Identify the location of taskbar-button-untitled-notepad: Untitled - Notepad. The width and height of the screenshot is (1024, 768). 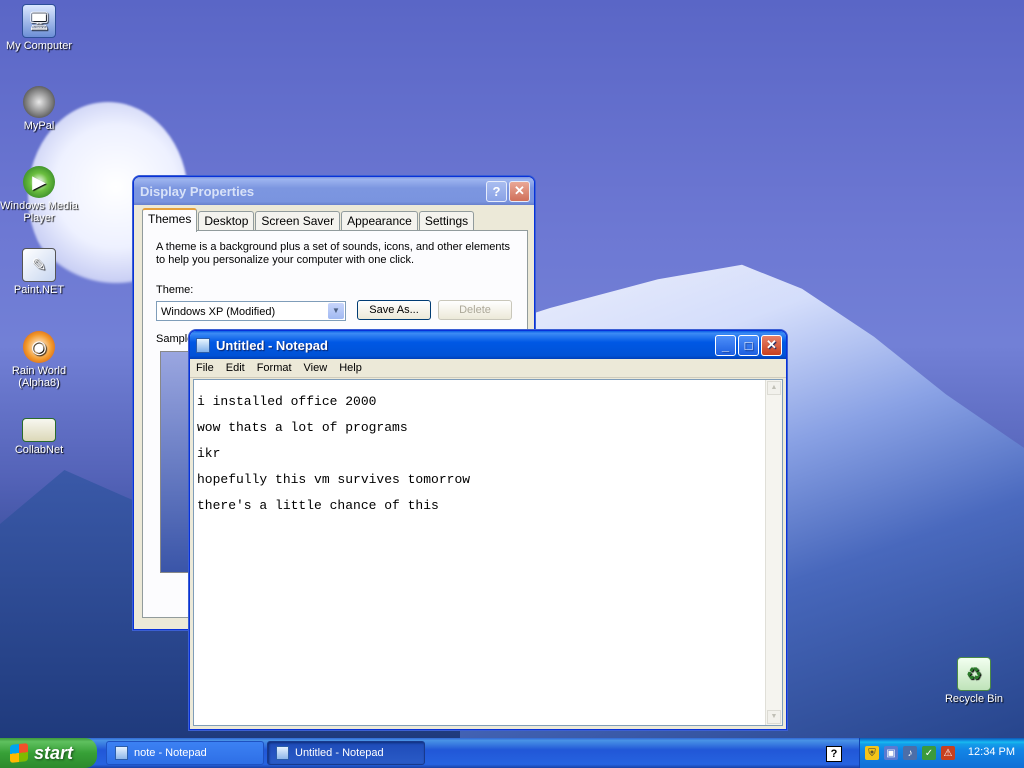
(346, 753).